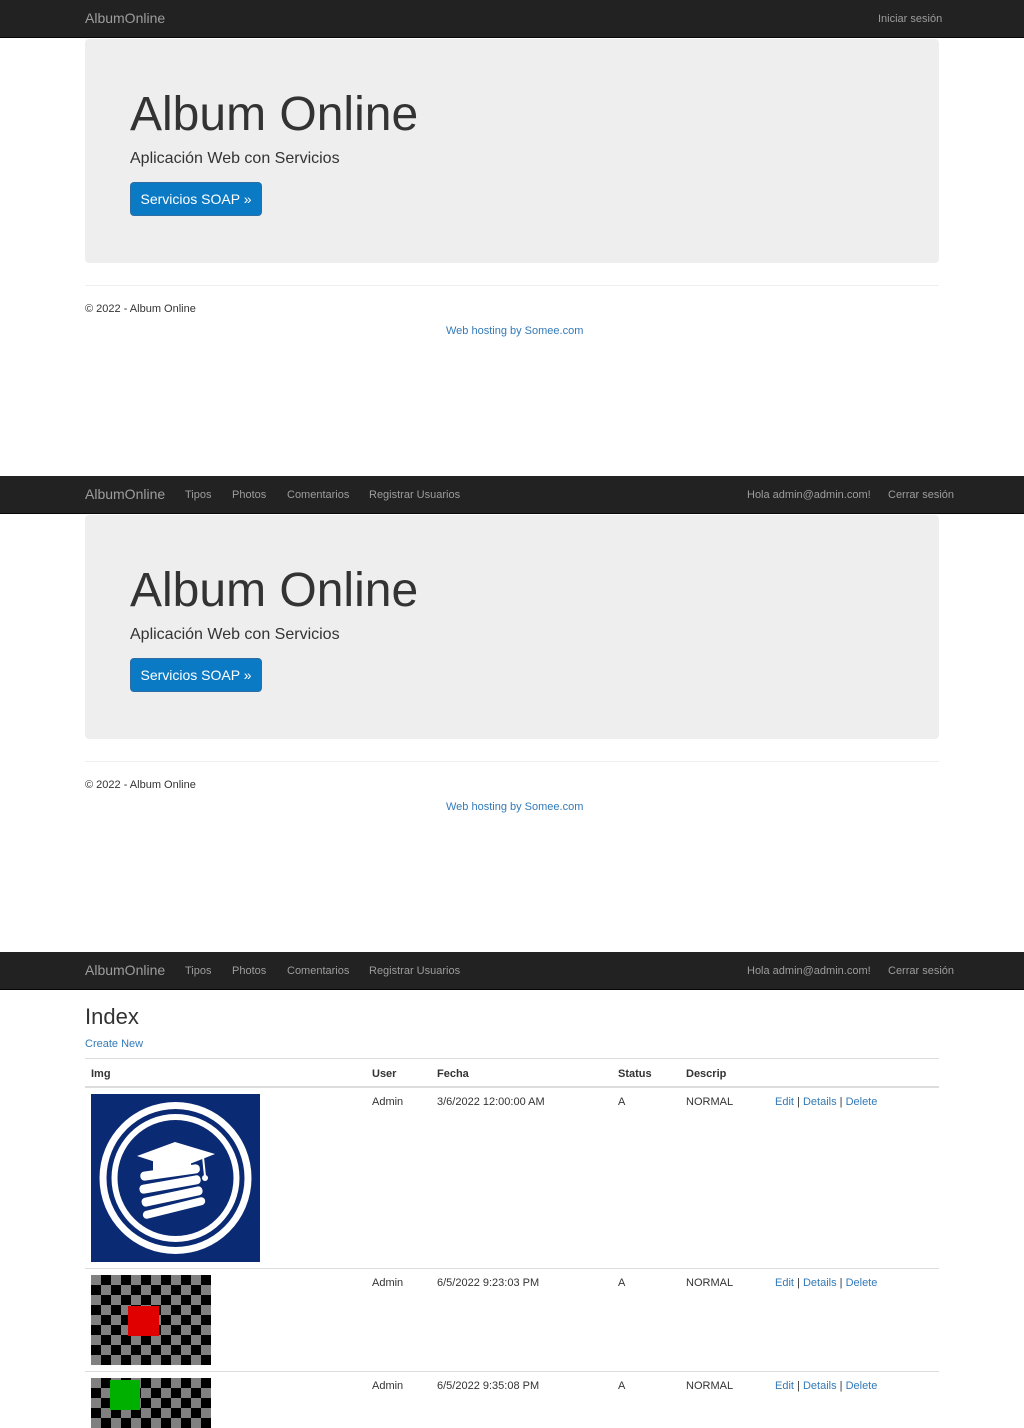  I want to click on create-new-link: Create New, so click(114, 1044).